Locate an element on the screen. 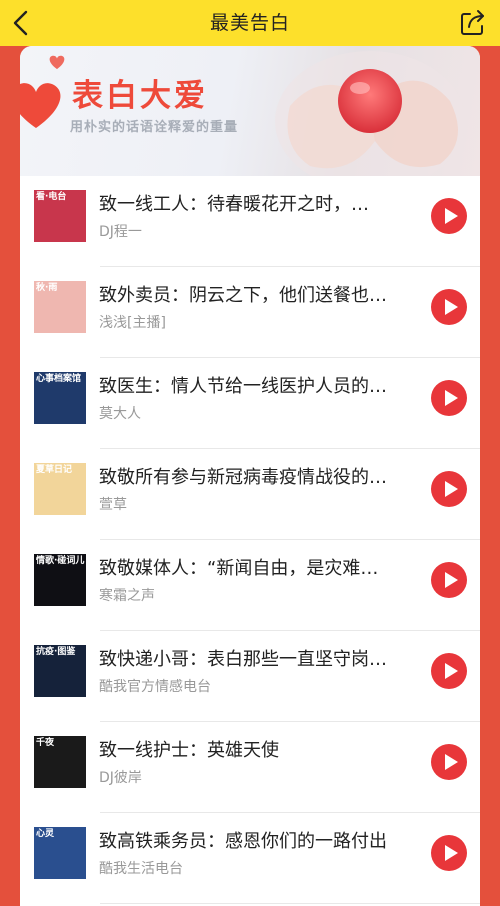 Image resolution: width=500 pixels, height=906 pixels. page-title: 最美告白 is located at coordinates (249, 23).